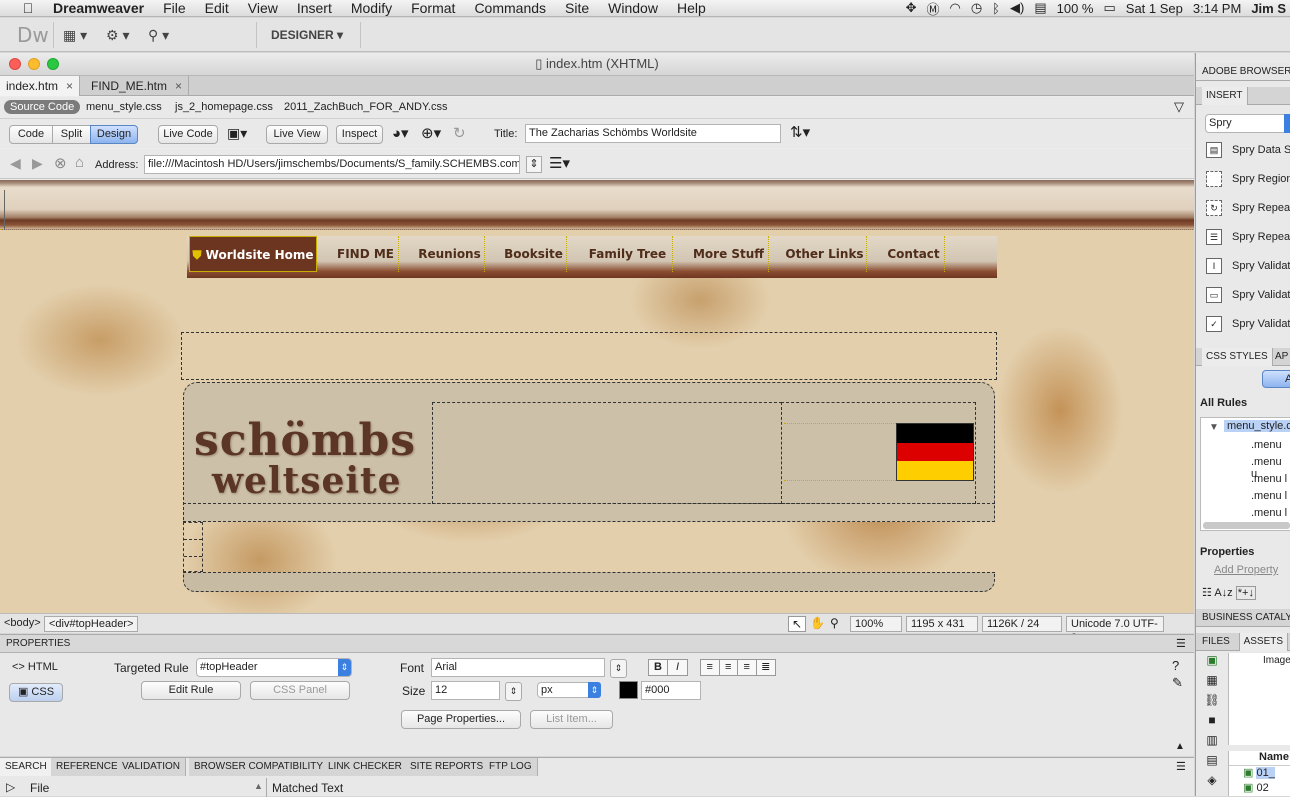 This screenshot has height=797, width=1290. Describe the element at coordinates (10, 787) in the screenshot. I see `play-icon: ▷` at that location.